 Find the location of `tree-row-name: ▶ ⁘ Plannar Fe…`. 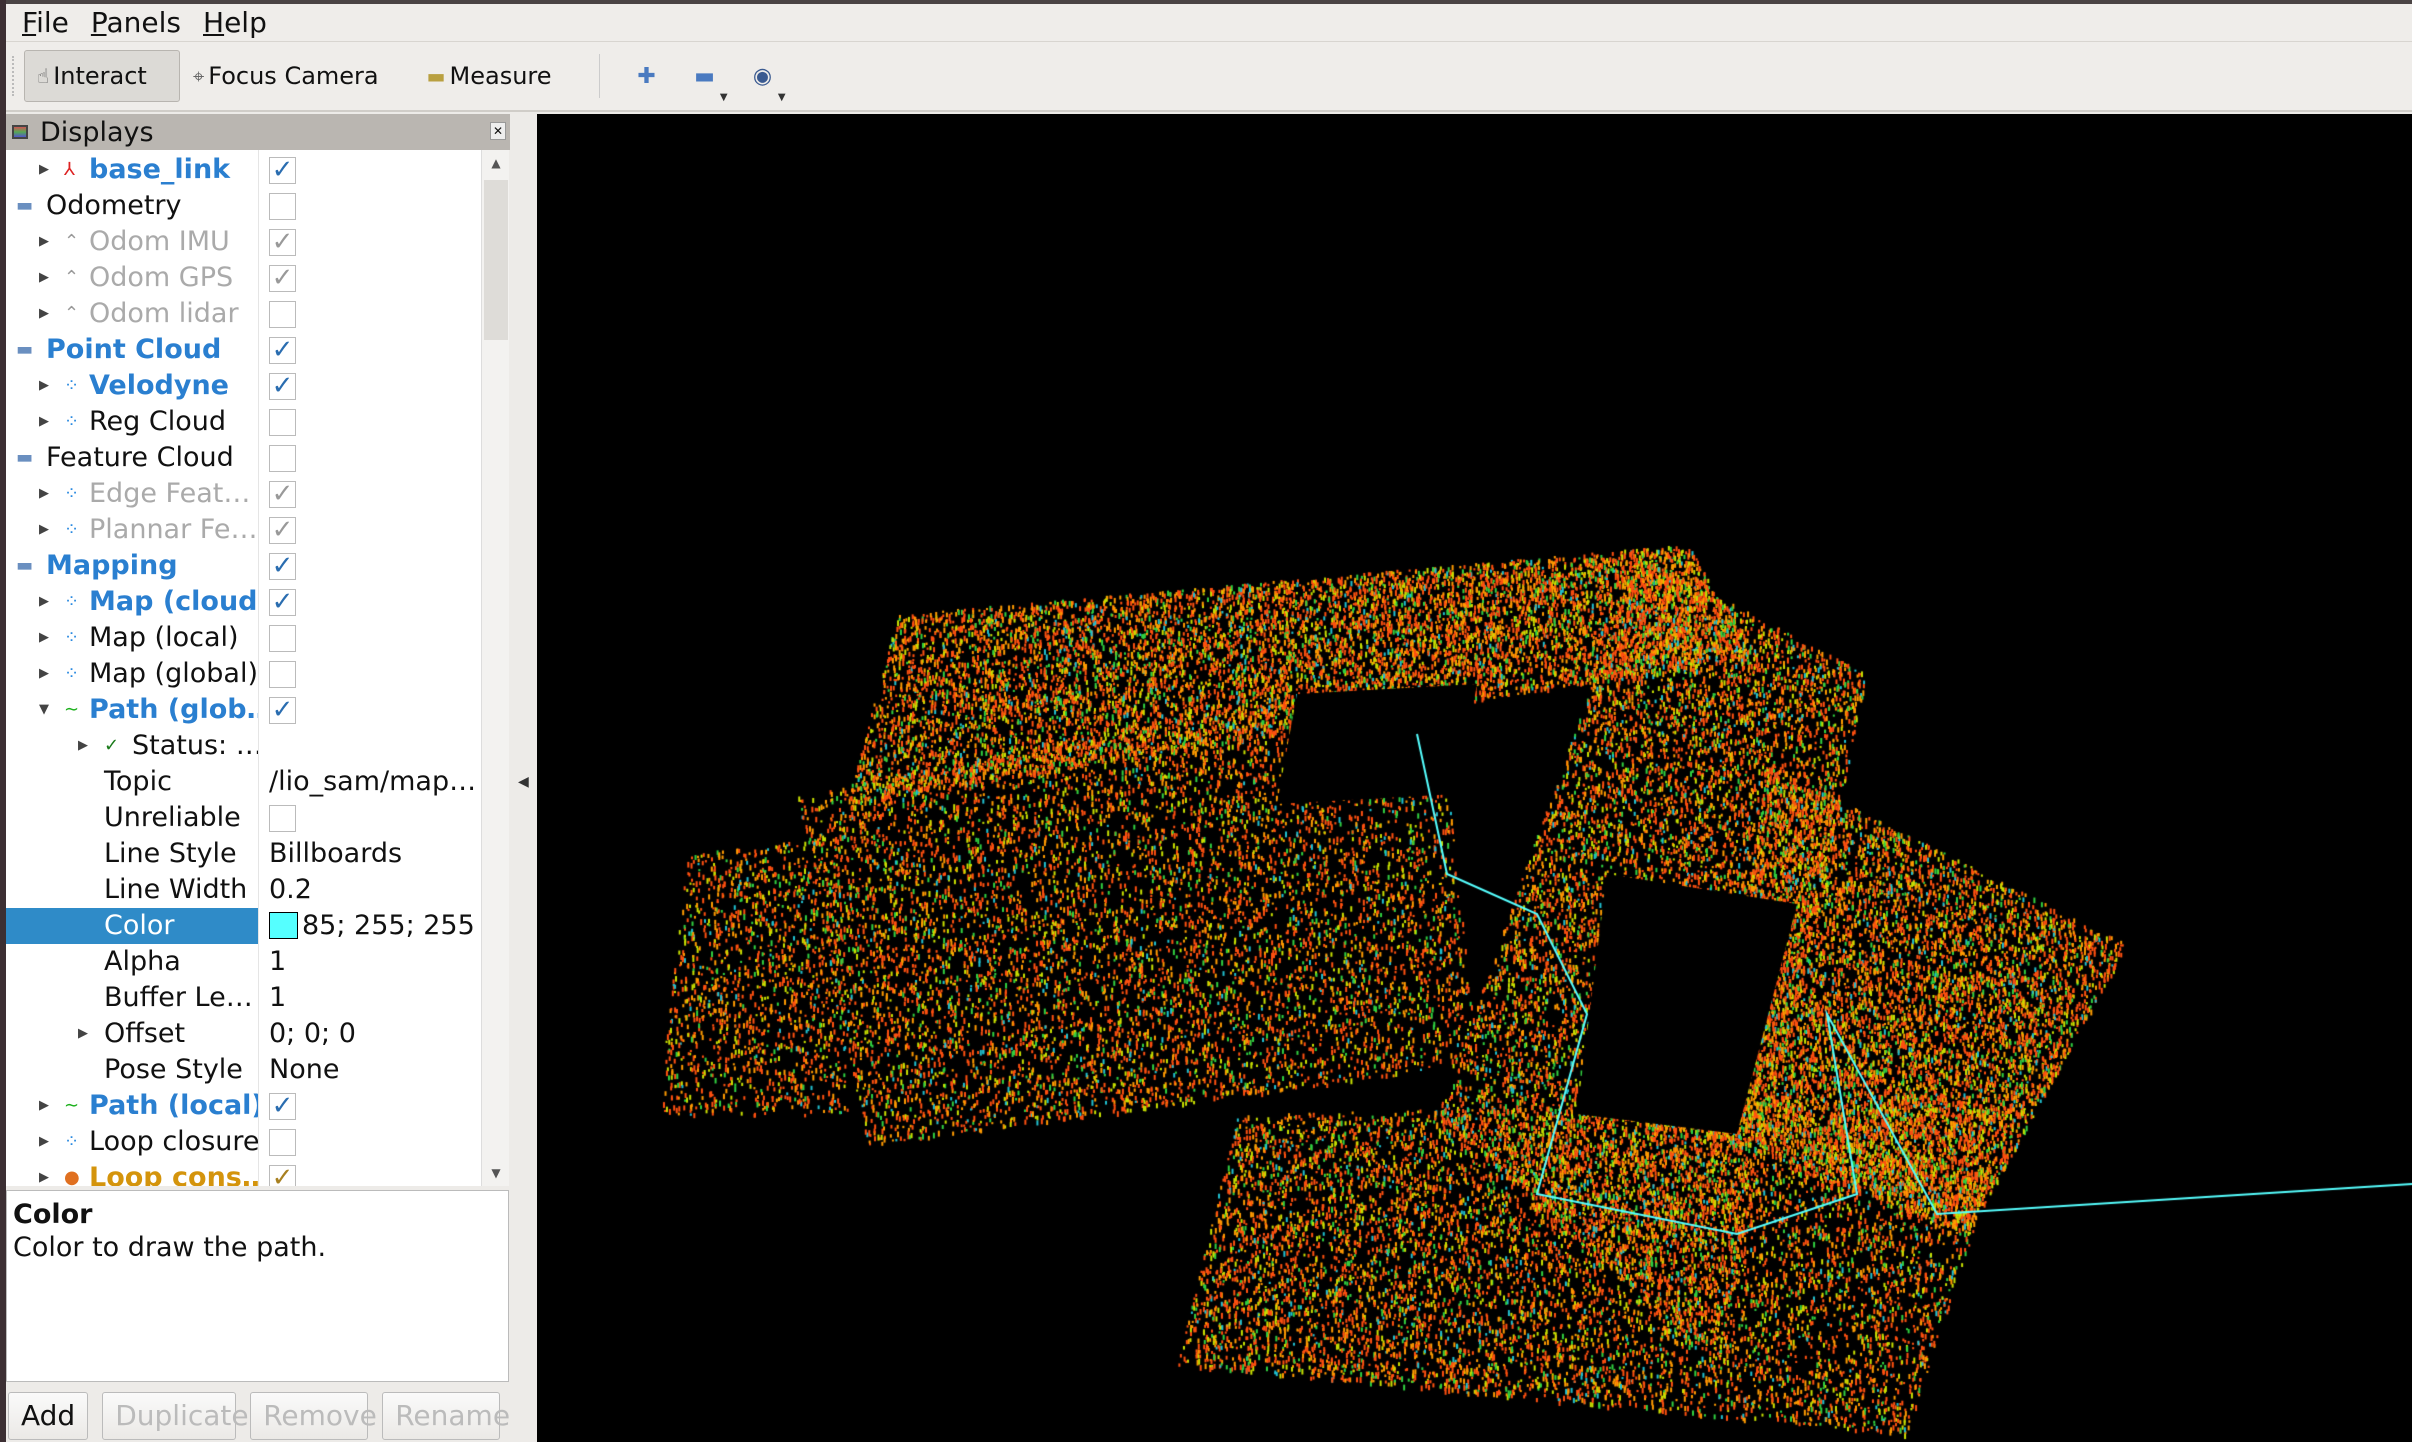

tree-row-name: ▶ ⁘ Plannar Fe… is located at coordinates (132, 530).